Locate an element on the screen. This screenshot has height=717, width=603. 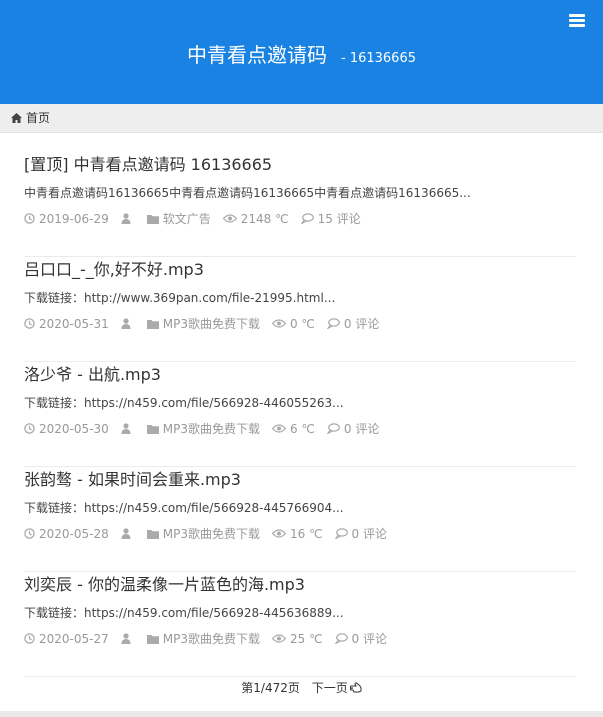
date-text: 2020-05-31 is located at coordinates (74, 323).